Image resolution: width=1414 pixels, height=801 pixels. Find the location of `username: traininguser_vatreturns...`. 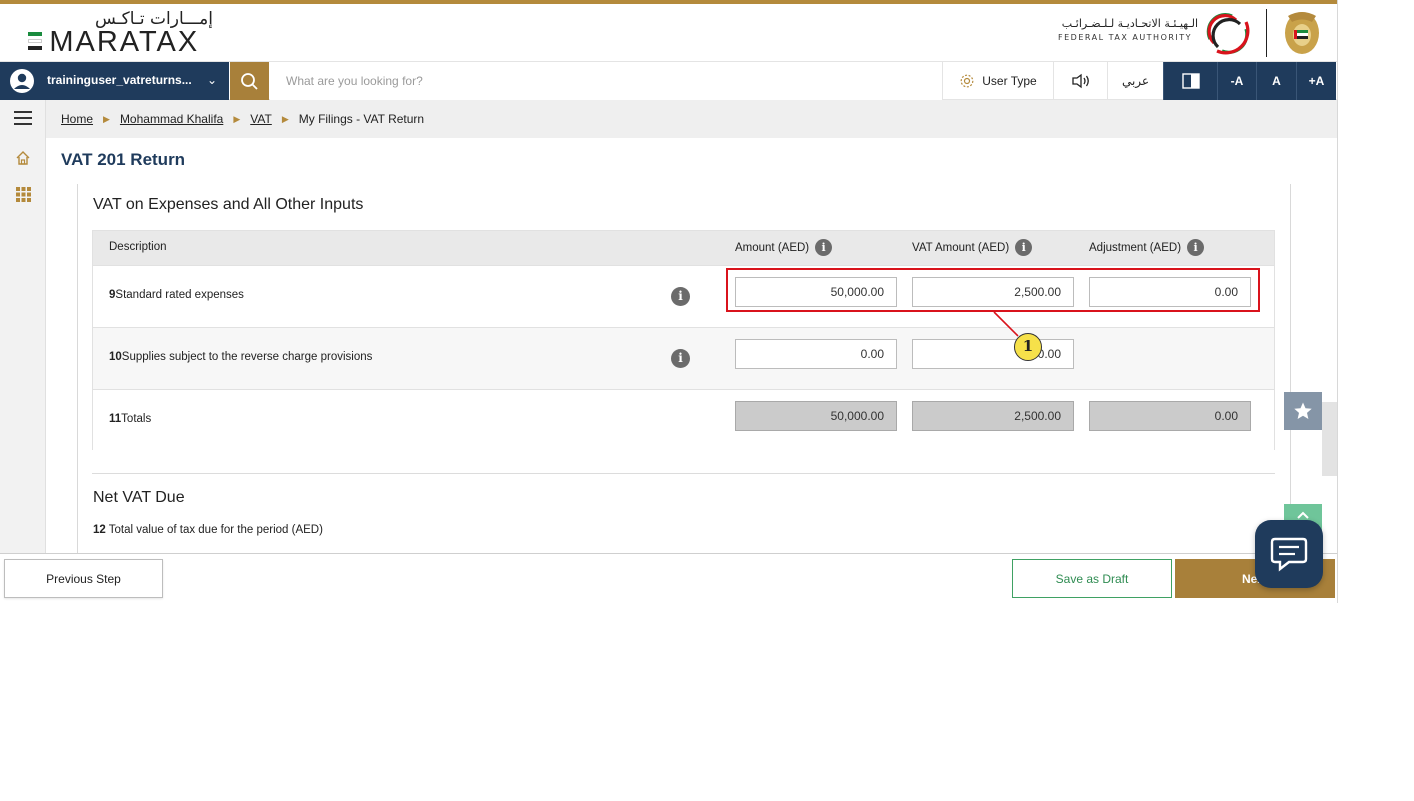

username: traininguser_vatreturns... is located at coordinates (119, 80).